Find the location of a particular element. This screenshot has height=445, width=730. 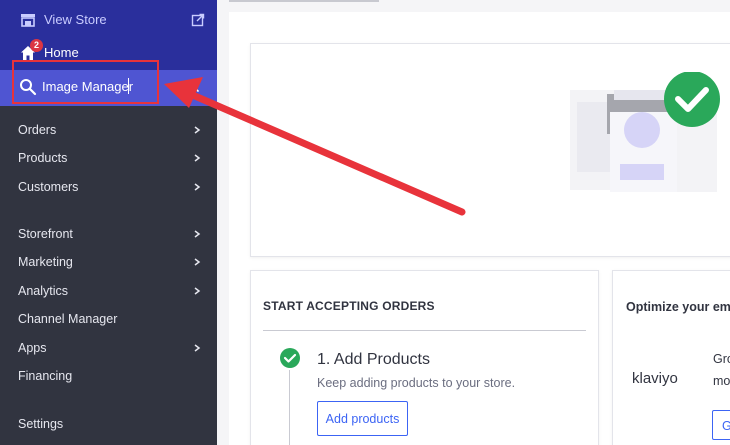

step-description: Keep adding products to your store. is located at coordinates (416, 383).